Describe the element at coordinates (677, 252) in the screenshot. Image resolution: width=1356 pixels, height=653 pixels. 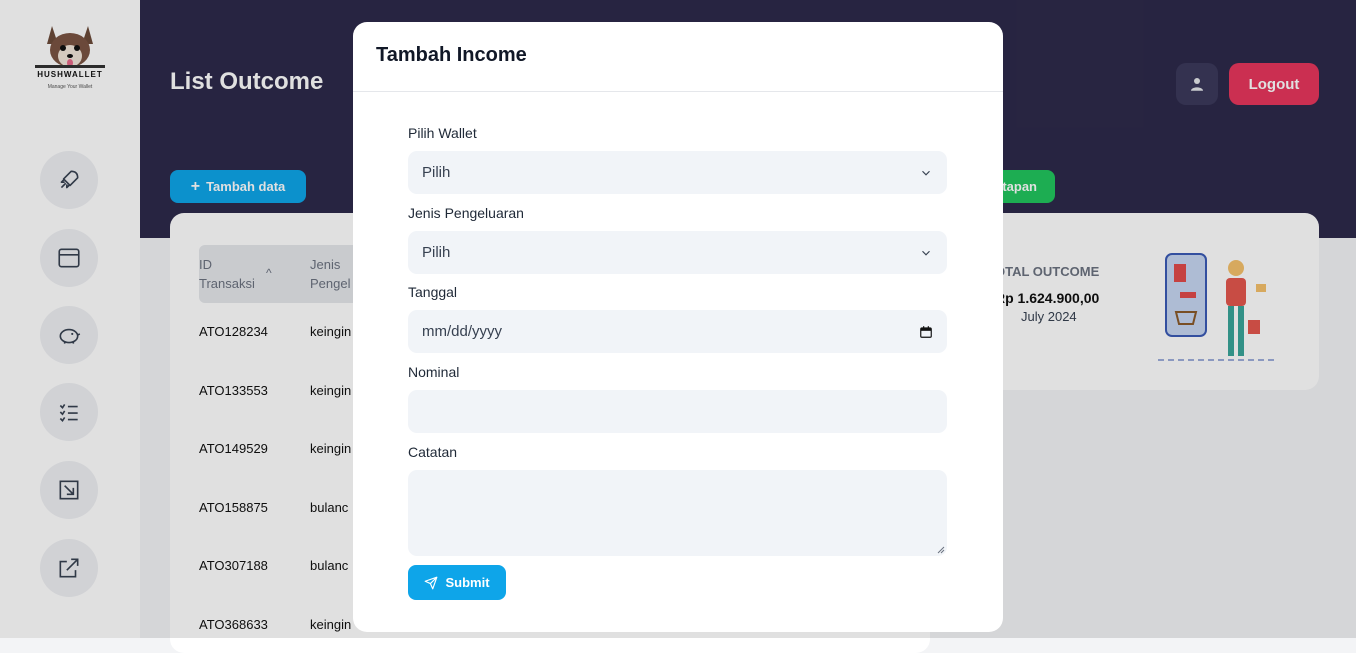
I see `jenis-select: Pilih` at that location.